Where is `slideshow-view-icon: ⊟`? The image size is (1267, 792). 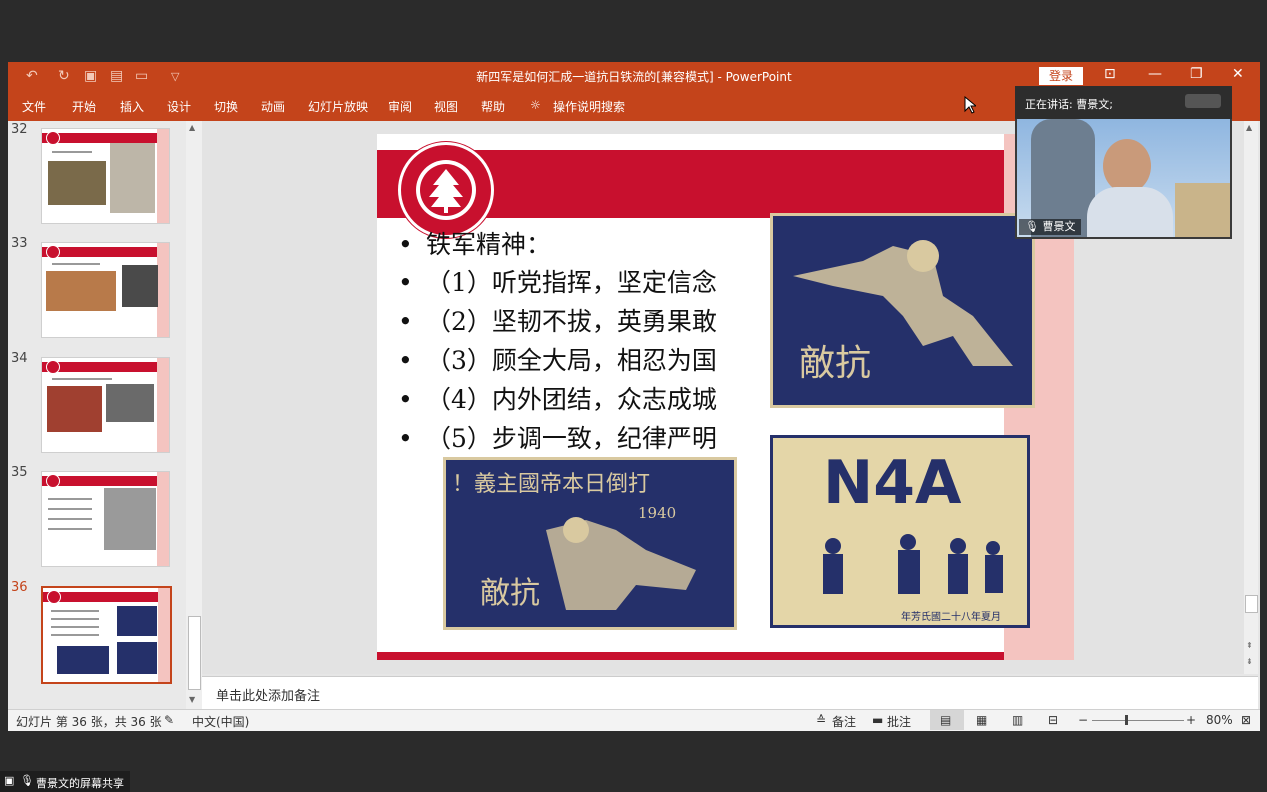
slideshow-view-icon: ⊟ is located at coordinates (1053, 720).